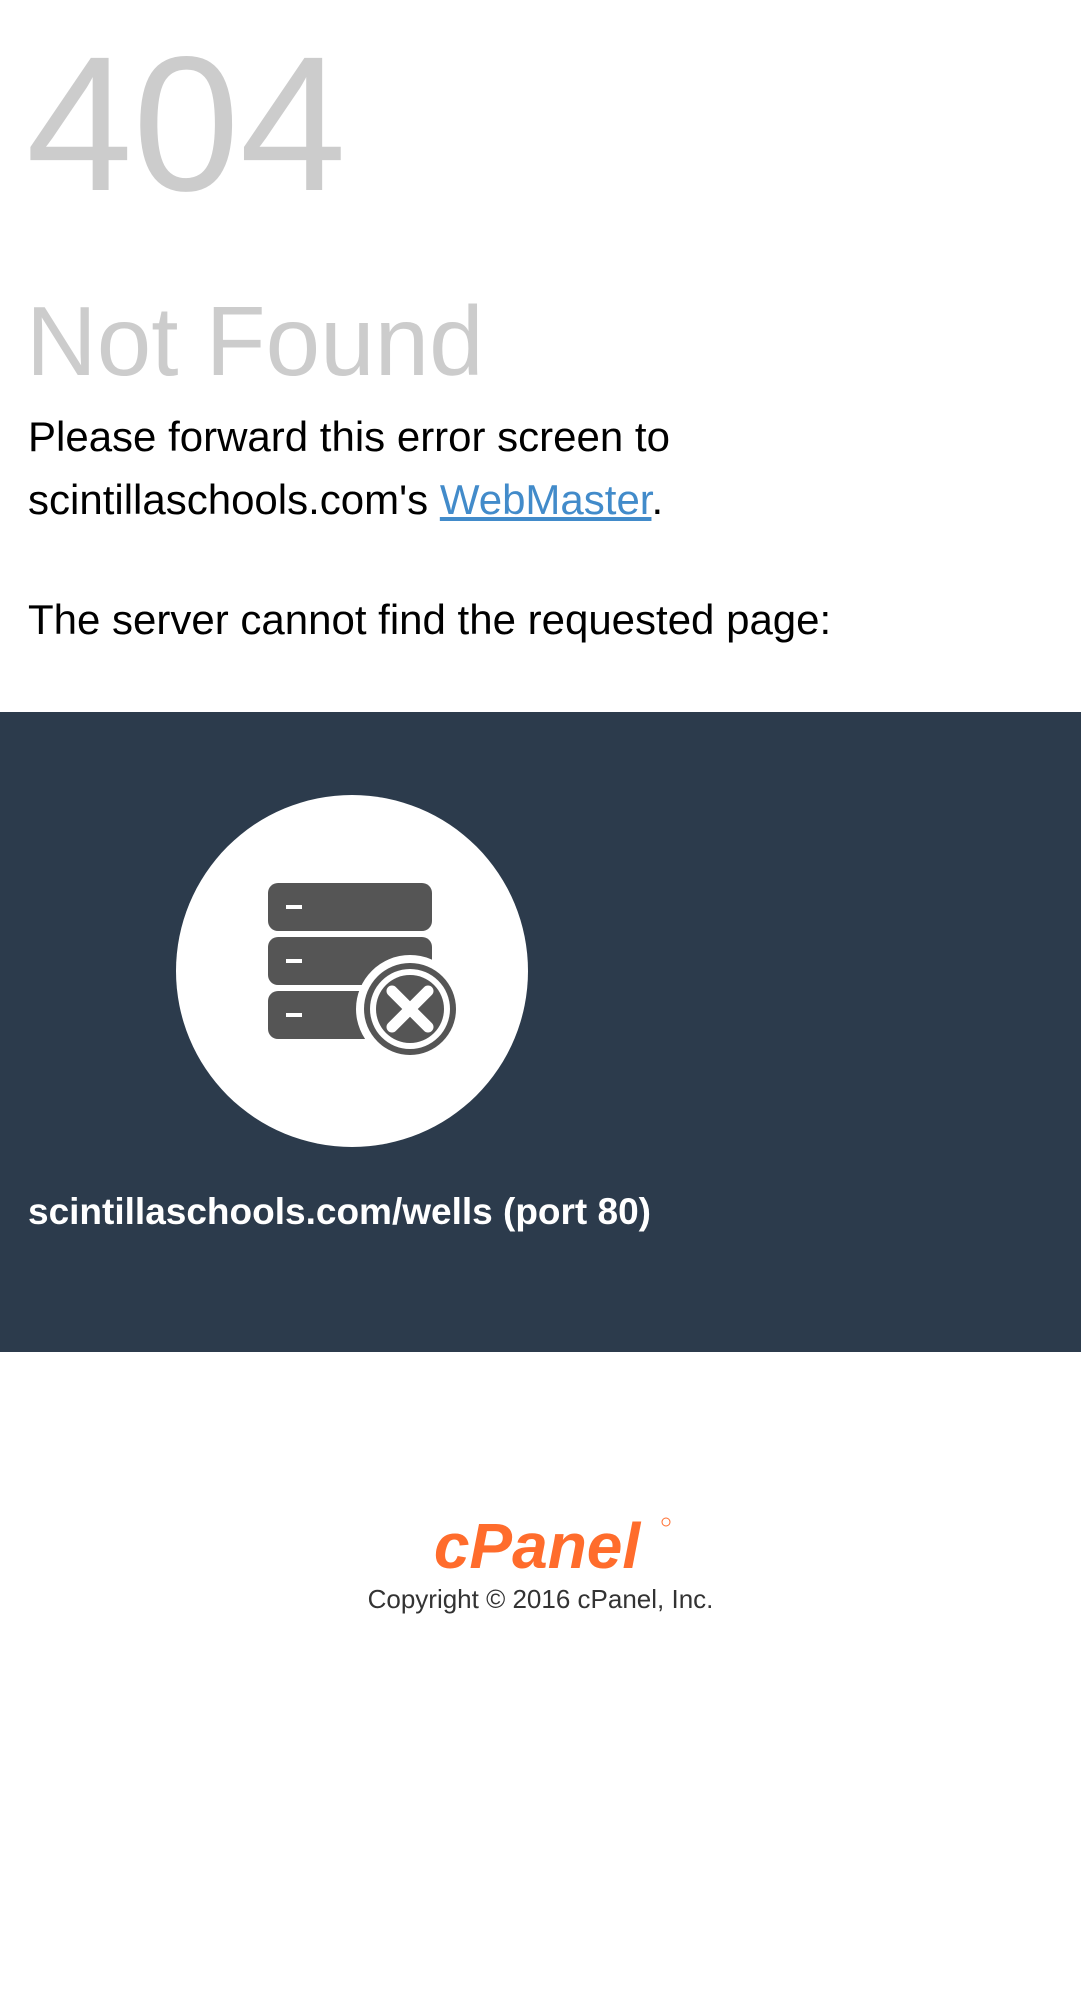 The width and height of the screenshot is (1081, 1999). What do you see at coordinates (366, 973) in the screenshot?
I see `server-error-icon` at bounding box center [366, 973].